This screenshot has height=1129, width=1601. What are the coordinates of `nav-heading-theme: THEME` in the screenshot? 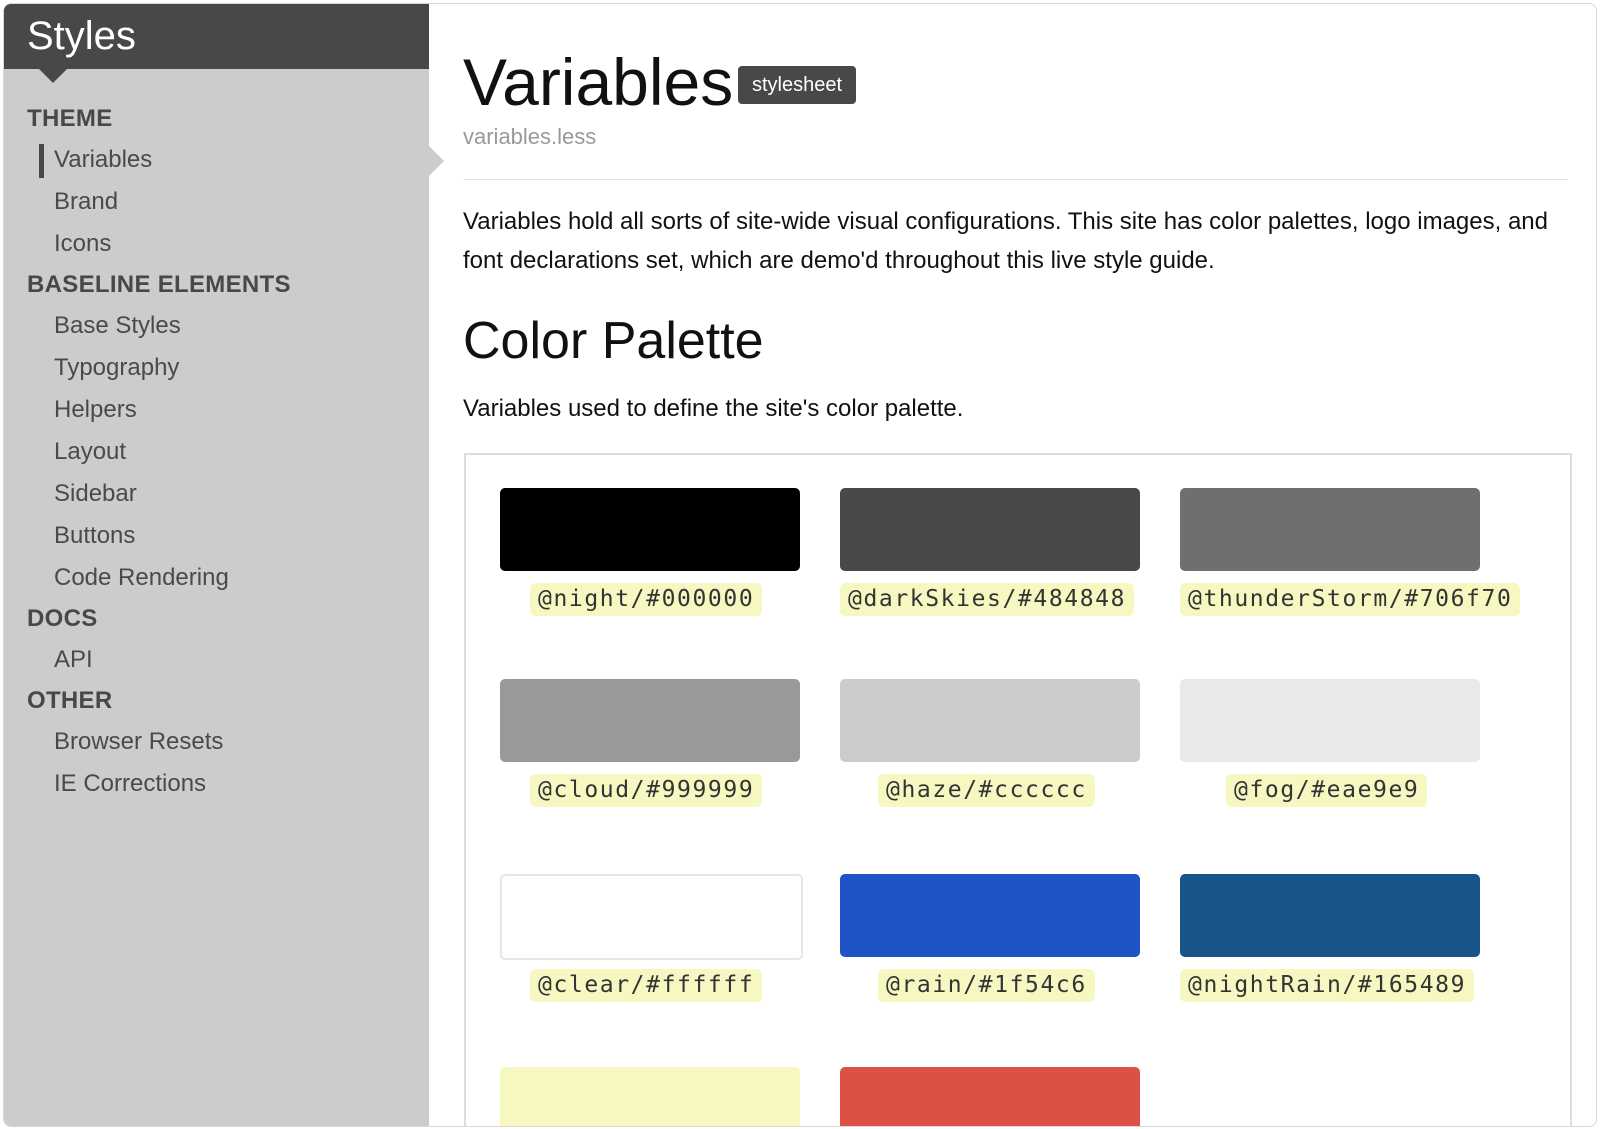 It's located at (70, 118).